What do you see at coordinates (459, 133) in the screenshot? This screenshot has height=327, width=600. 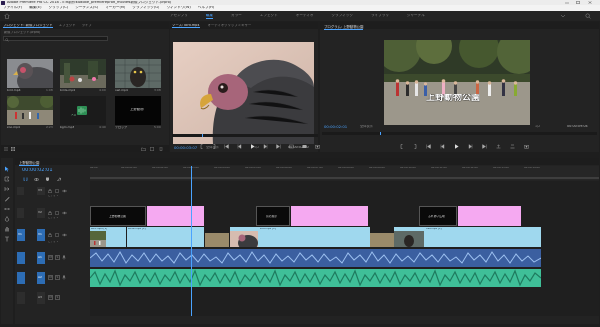 I see `program-scrub-bar` at bounding box center [459, 133].